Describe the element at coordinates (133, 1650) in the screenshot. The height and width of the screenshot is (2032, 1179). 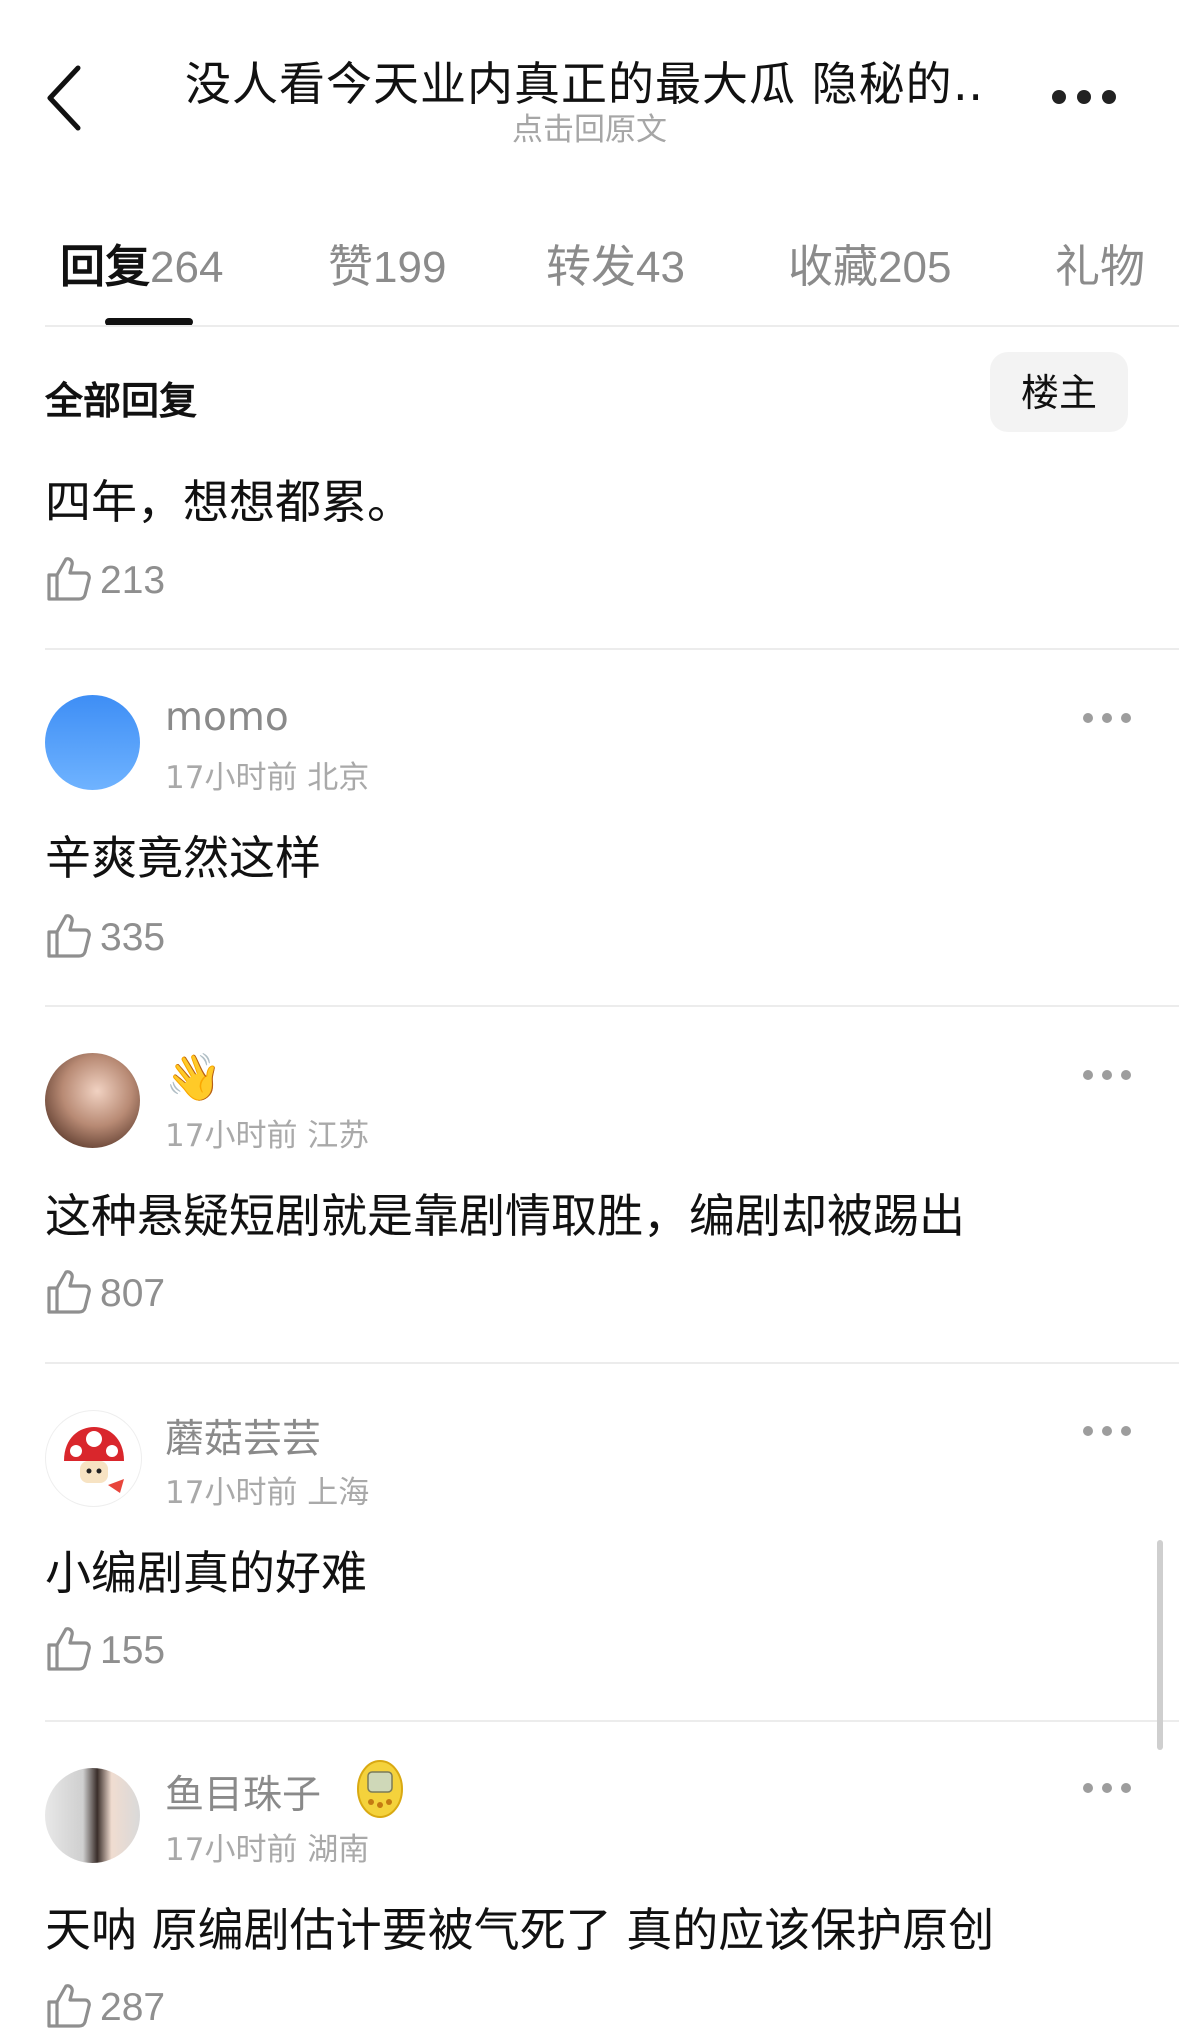
I see `like-count: 155` at that location.